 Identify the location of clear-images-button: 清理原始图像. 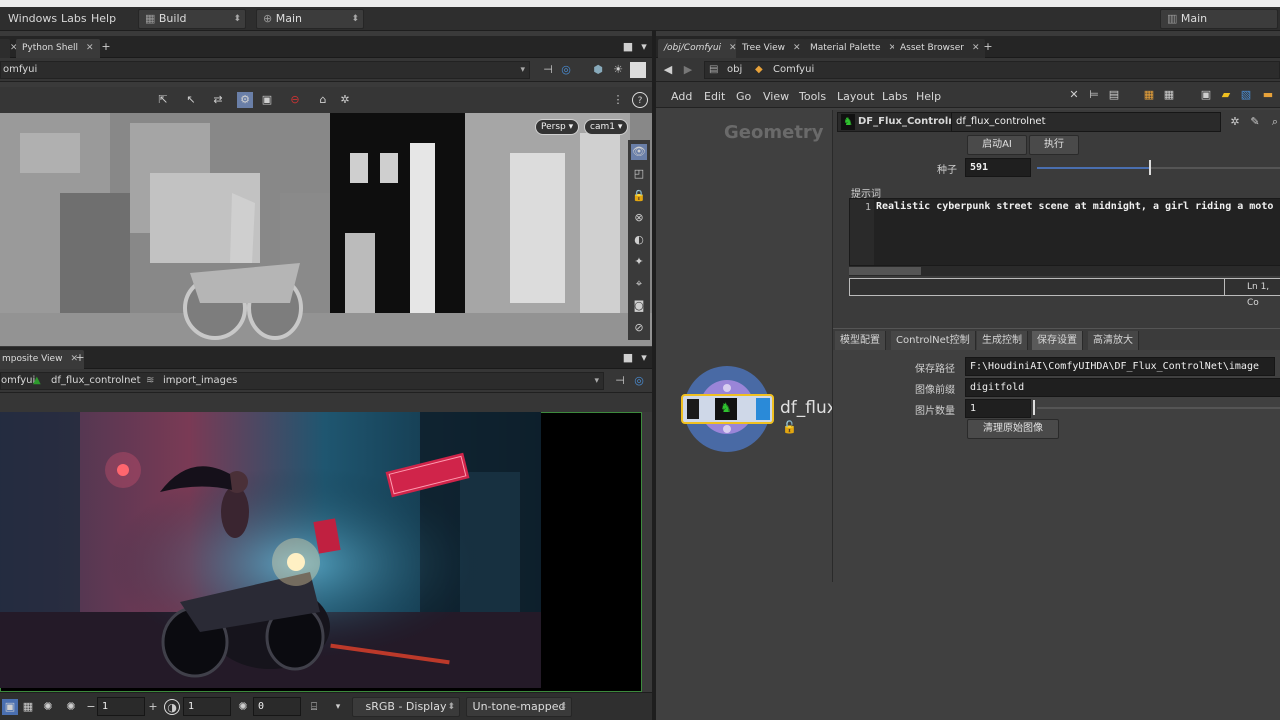
(1013, 429).